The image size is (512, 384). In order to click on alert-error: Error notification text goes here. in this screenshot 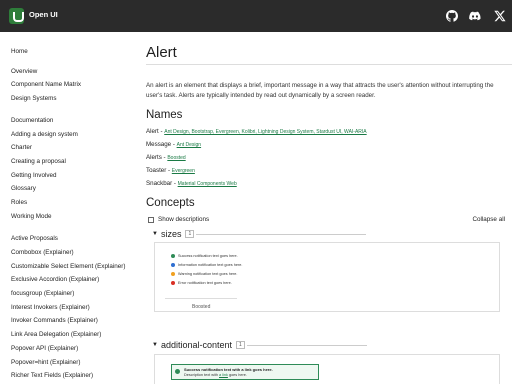, I will do `click(201, 283)`.